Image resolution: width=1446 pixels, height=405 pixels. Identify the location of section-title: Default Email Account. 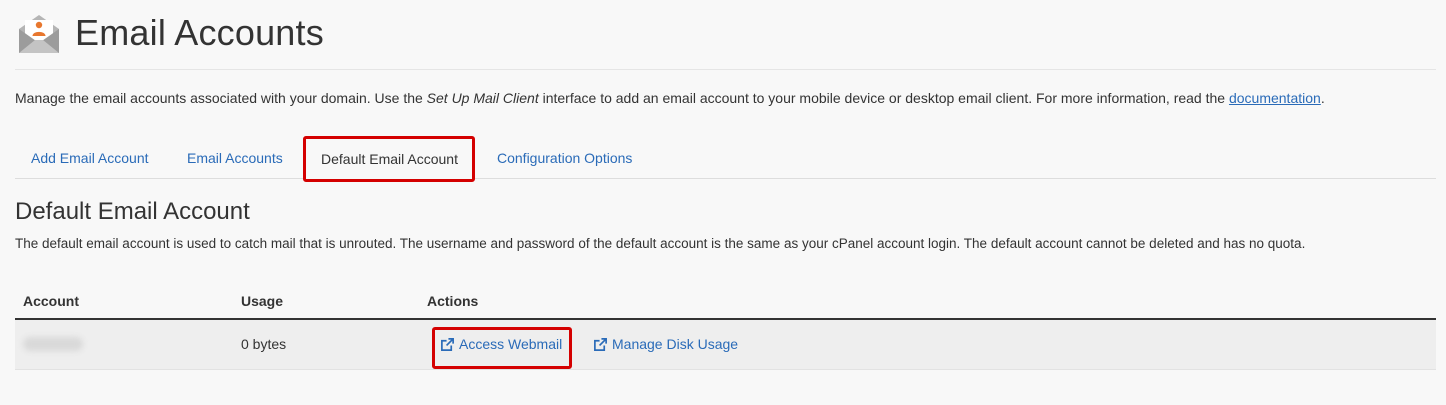
(132, 211).